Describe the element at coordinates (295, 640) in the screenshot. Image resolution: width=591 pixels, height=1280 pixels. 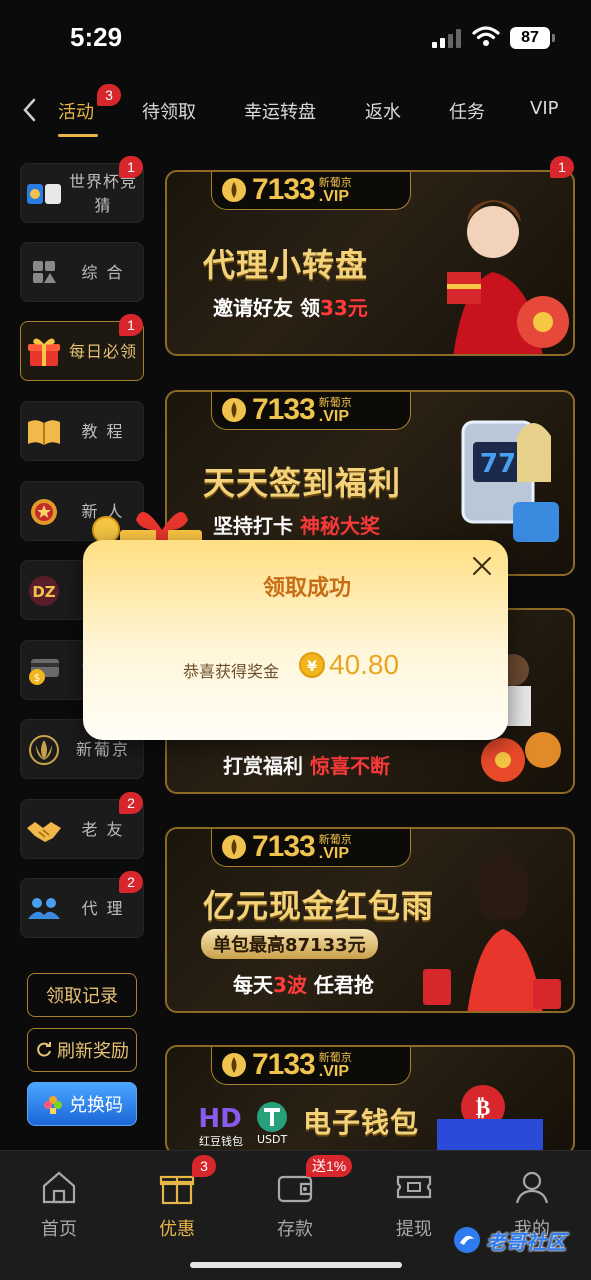
I see `success-modal: 领取成功 恭喜获得奖金 ¥ 40.80` at that location.